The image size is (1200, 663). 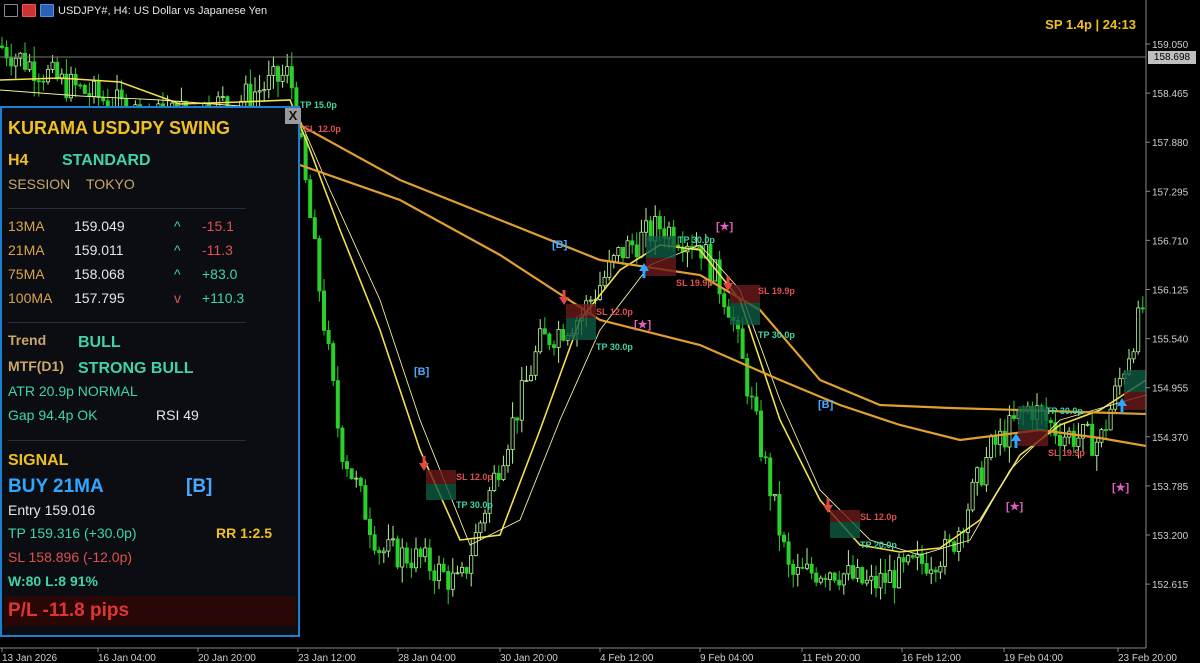 What do you see at coordinates (11, 10) in the screenshot?
I see `menu-icon` at bounding box center [11, 10].